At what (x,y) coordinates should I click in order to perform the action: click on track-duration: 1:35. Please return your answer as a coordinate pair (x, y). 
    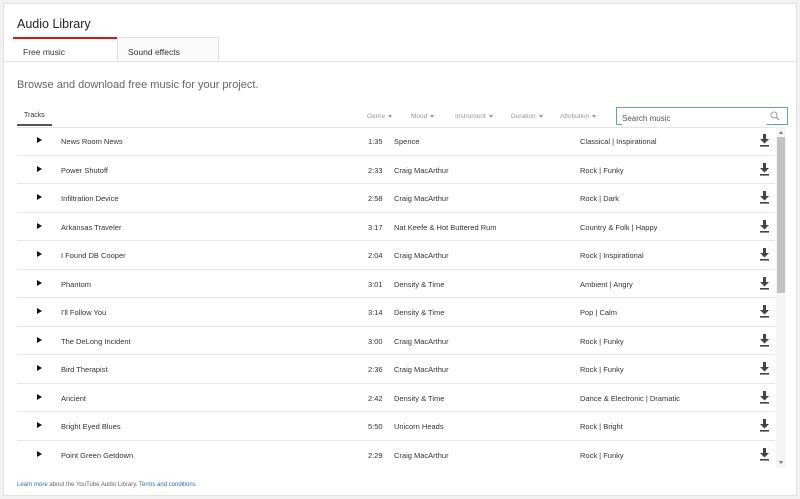
    Looking at the image, I should click on (375, 141).